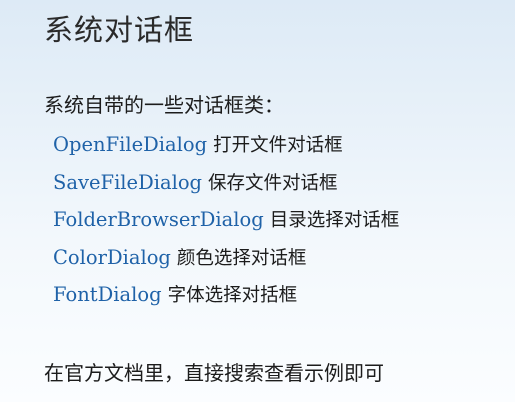 The height and width of the screenshot is (402, 515). I want to click on list-item-openfiledialog: OpenFileDialog 打开文件对话框, so click(226, 149).